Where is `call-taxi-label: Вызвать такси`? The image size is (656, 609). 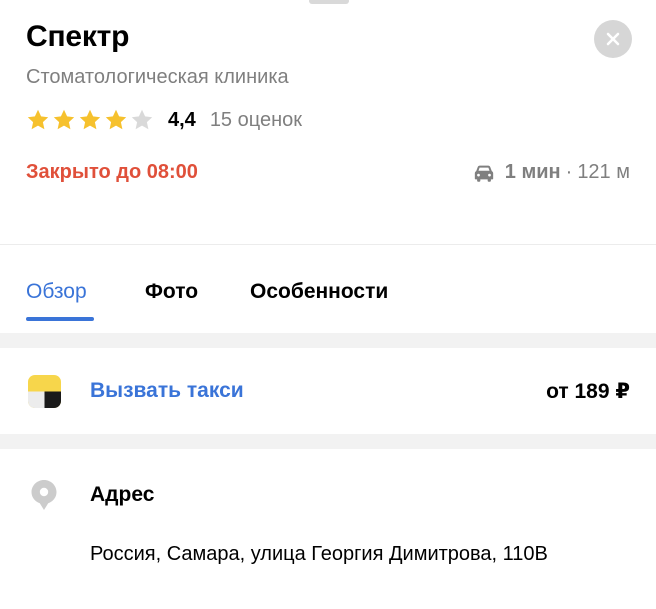 call-taxi-label: Вызвать такси is located at coordinates (167, 390).